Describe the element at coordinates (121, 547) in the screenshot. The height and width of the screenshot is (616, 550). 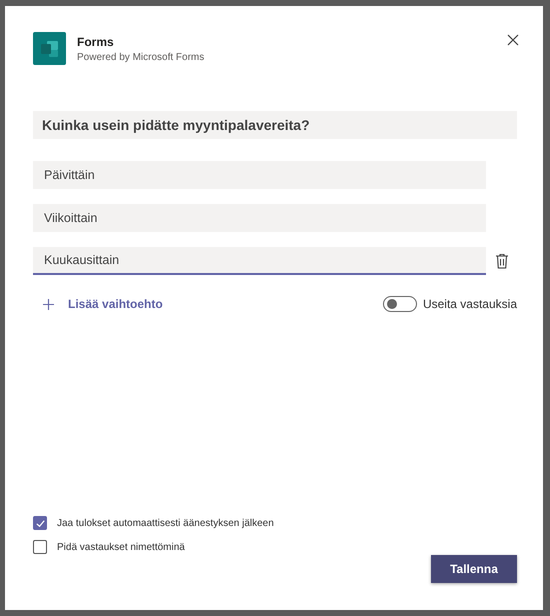
I see `checkbox-label: Pidä vastaukset nimettöminä` at that location.